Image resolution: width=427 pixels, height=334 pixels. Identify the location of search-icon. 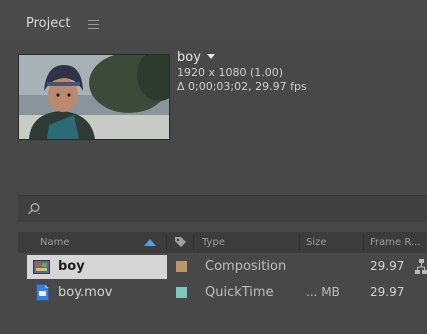
(34, 209).